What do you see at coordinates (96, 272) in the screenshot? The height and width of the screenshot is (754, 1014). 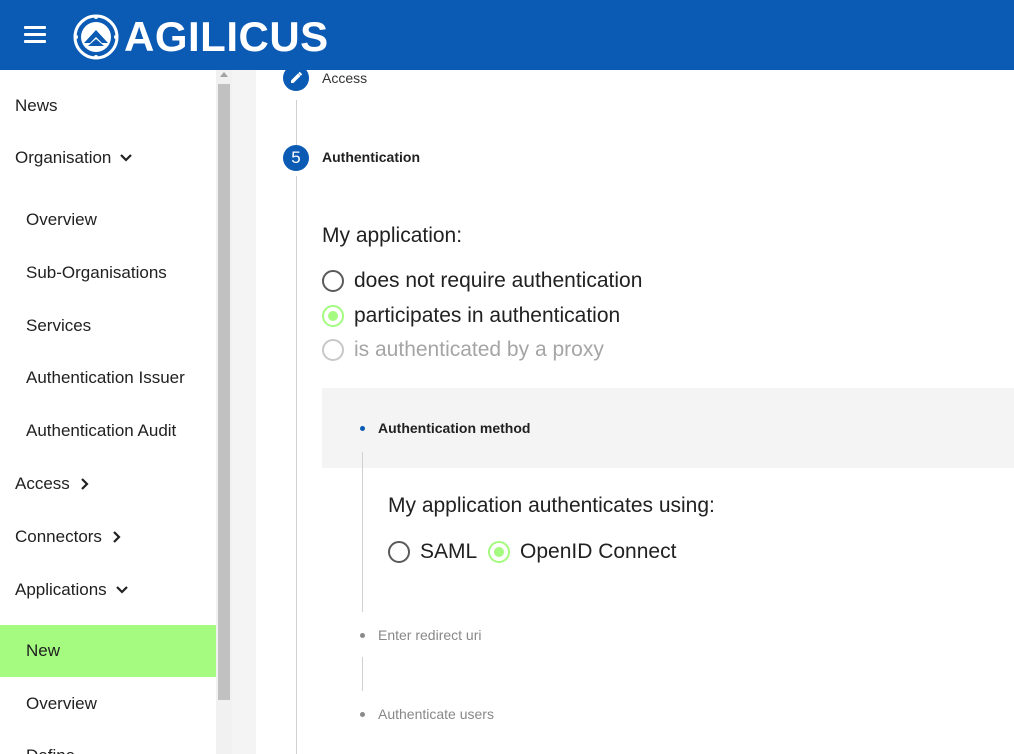 I see `sidebar-item-label: Sub-Organisations` at bounding box center [96, 272].